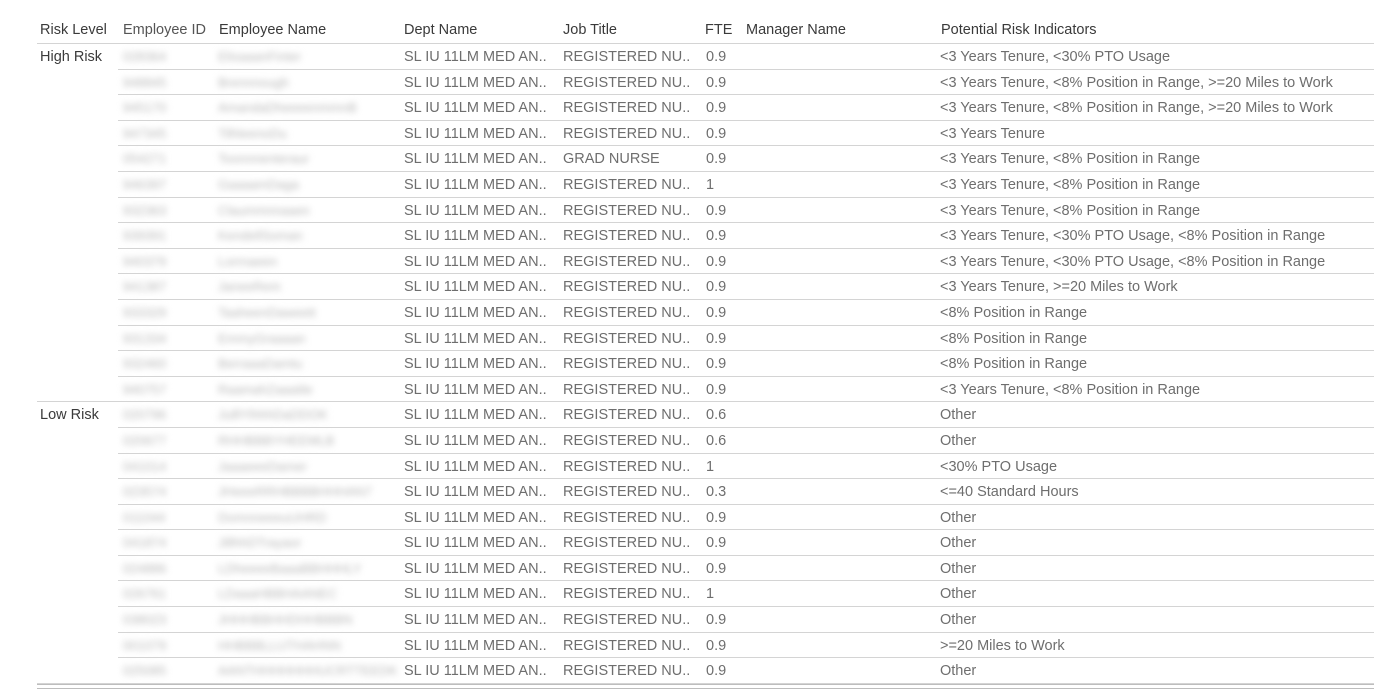  What do you see at coordinates (260, 543) in the screenshot?
I see `employee-name-cell: JillhhDTrayaor` at bounding box center [260, 543].